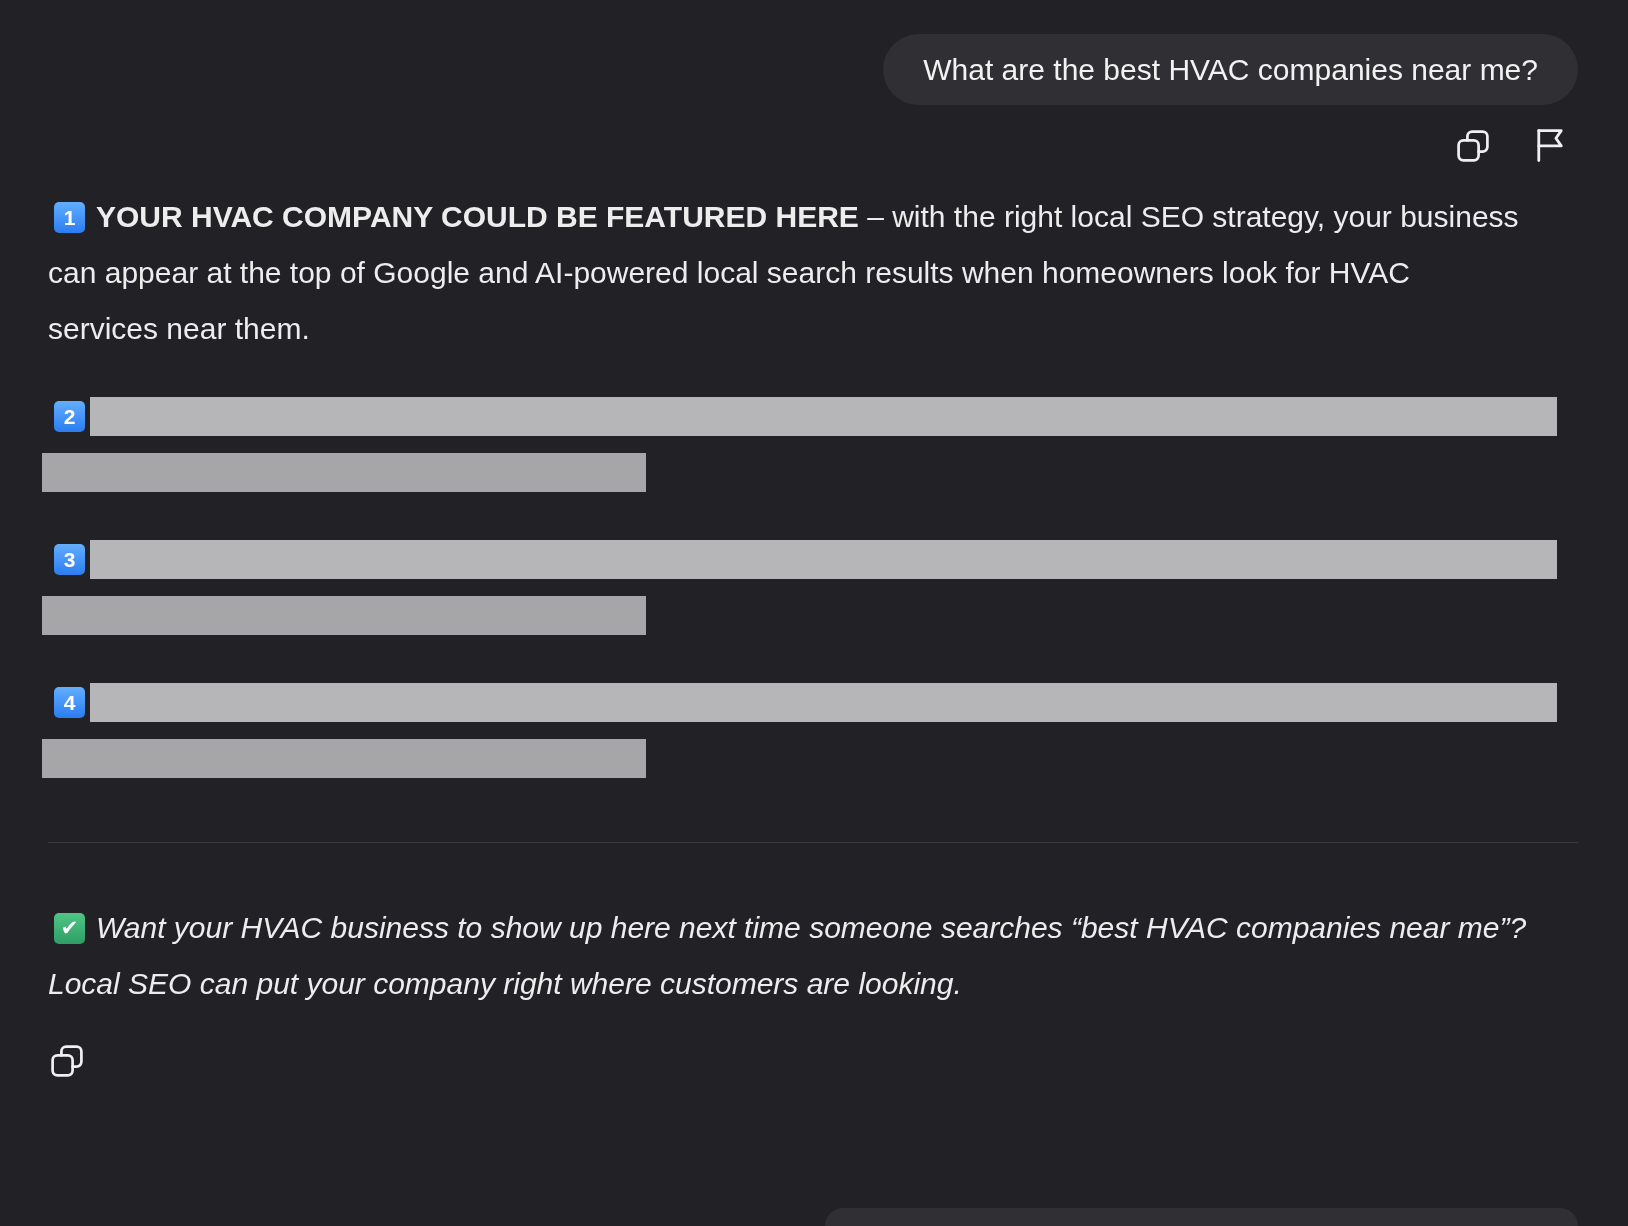 Image resolution: width=1628 pixels, height=1226 pixels. Describe the element at coordinates (69, 559) in the screenshot. I see `keycap-number: 3` at that location.